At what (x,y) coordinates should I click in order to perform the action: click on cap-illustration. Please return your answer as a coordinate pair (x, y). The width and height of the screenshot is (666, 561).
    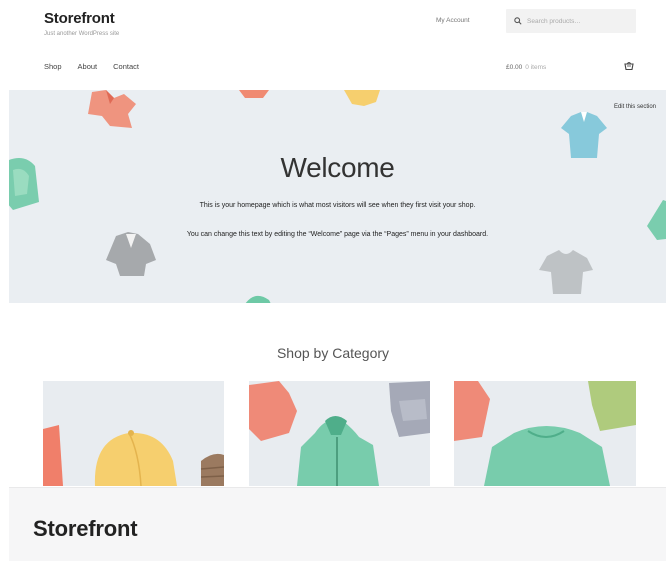
    Looking at the image, I should click on (133, 455).